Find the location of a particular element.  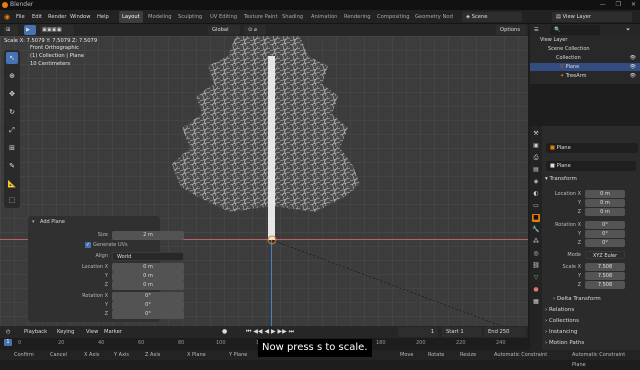

minimize-button: — is located at coordinates (603, 5).